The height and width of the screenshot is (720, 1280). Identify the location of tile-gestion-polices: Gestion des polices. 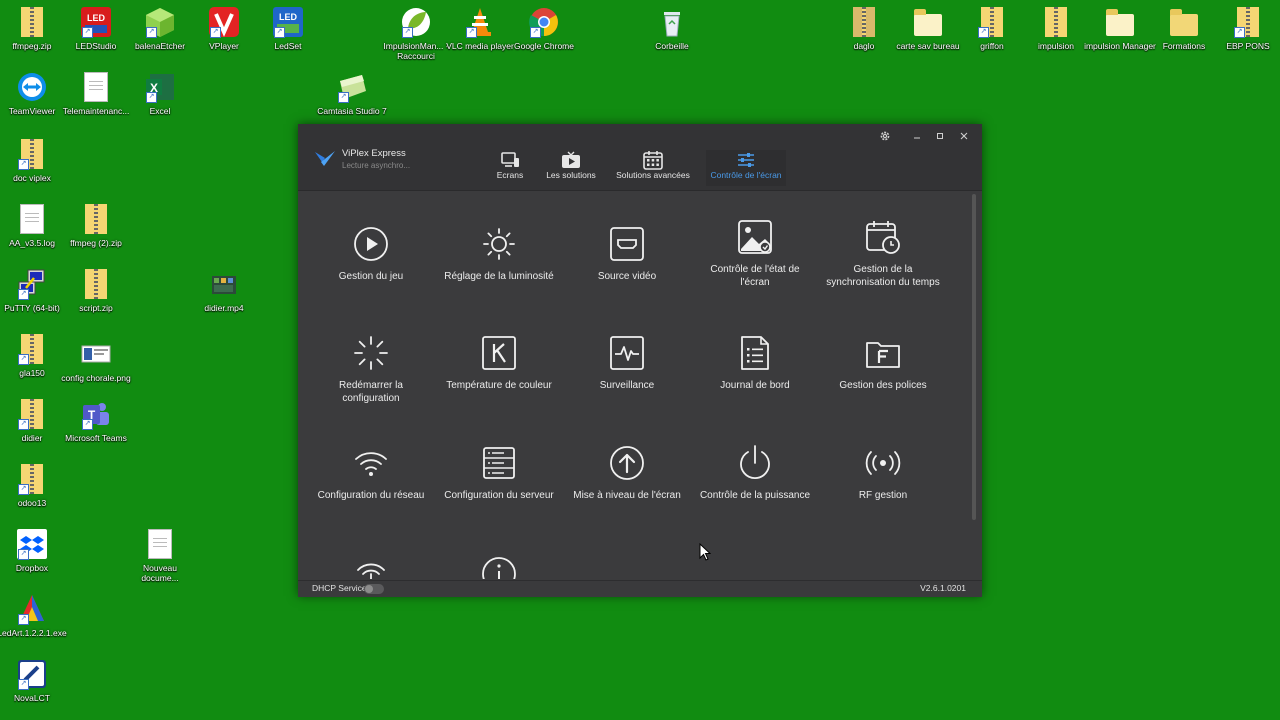
(883, 375).